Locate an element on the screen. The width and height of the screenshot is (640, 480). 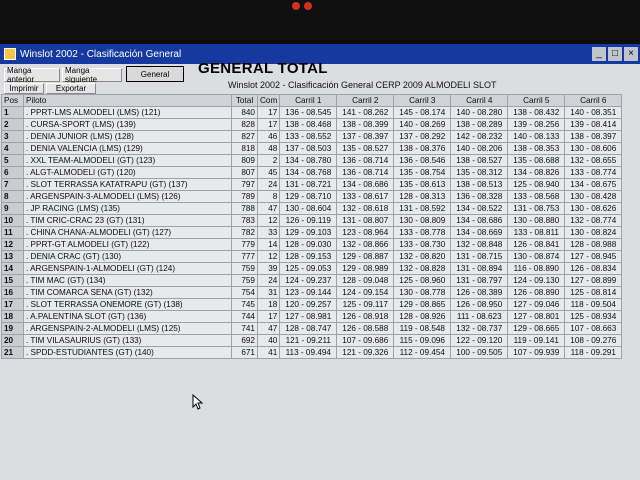
lane-cell: 118 - 09.291 is located at coordinates (593, 352).